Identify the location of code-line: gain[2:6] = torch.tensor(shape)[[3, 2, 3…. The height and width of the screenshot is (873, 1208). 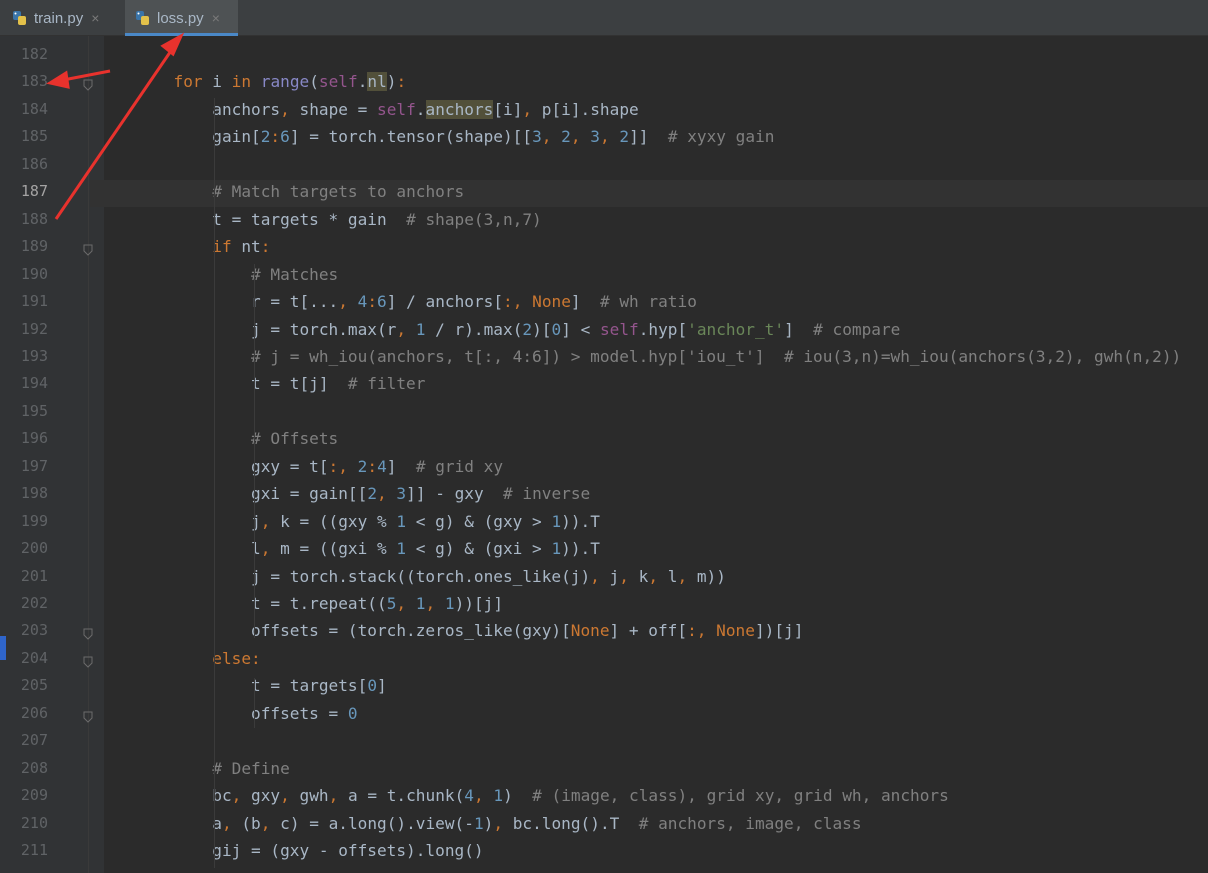
(435, 136).